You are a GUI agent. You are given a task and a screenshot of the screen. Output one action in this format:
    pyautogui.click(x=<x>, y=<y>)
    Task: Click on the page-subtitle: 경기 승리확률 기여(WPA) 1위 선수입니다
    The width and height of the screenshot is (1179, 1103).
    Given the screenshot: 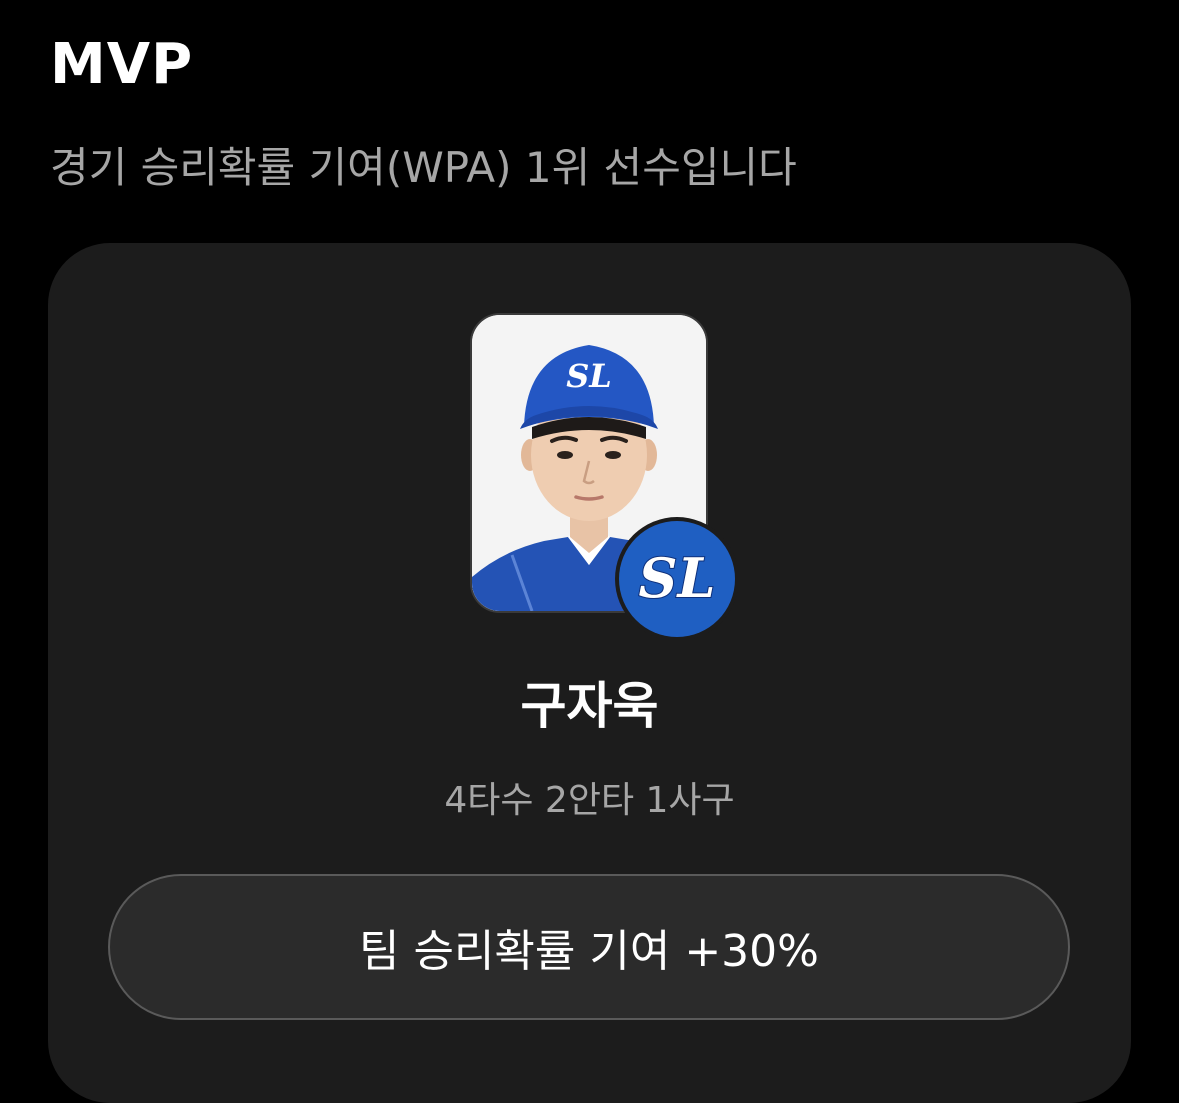 What is the action you would take?
    pyautogui.click(x=423, y=167)
    